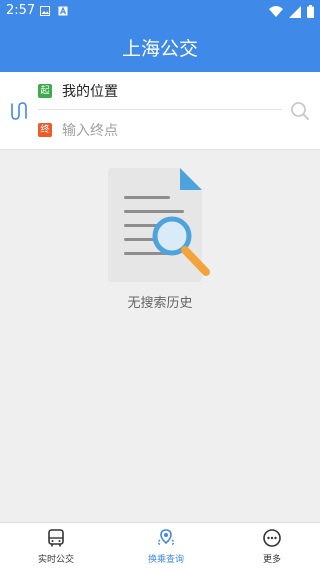 Image resolution: width=320 pixels, height=568 pixels. What do you see at coordinates (310, 11) in the screenshot?
I see `battery-icon` at bounding box center [310, 11].